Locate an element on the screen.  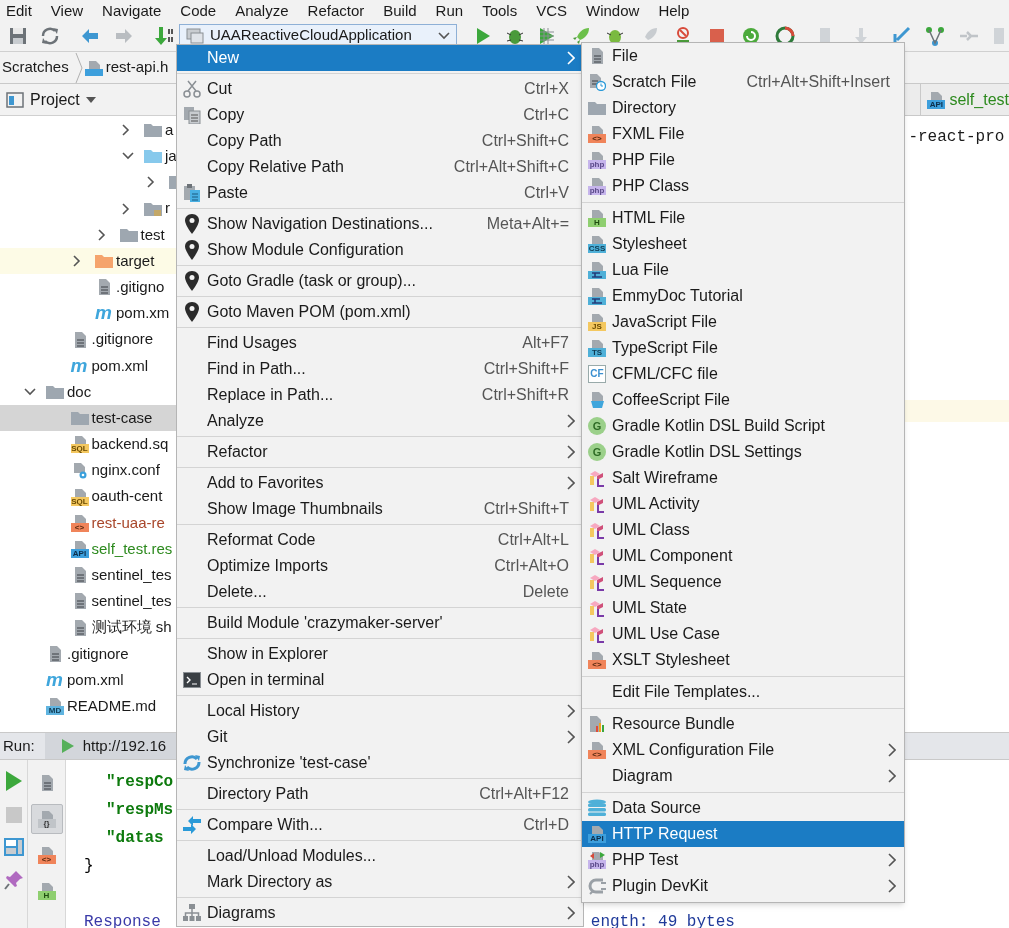
code-line: "respCo is located at coordinates (140, 782).